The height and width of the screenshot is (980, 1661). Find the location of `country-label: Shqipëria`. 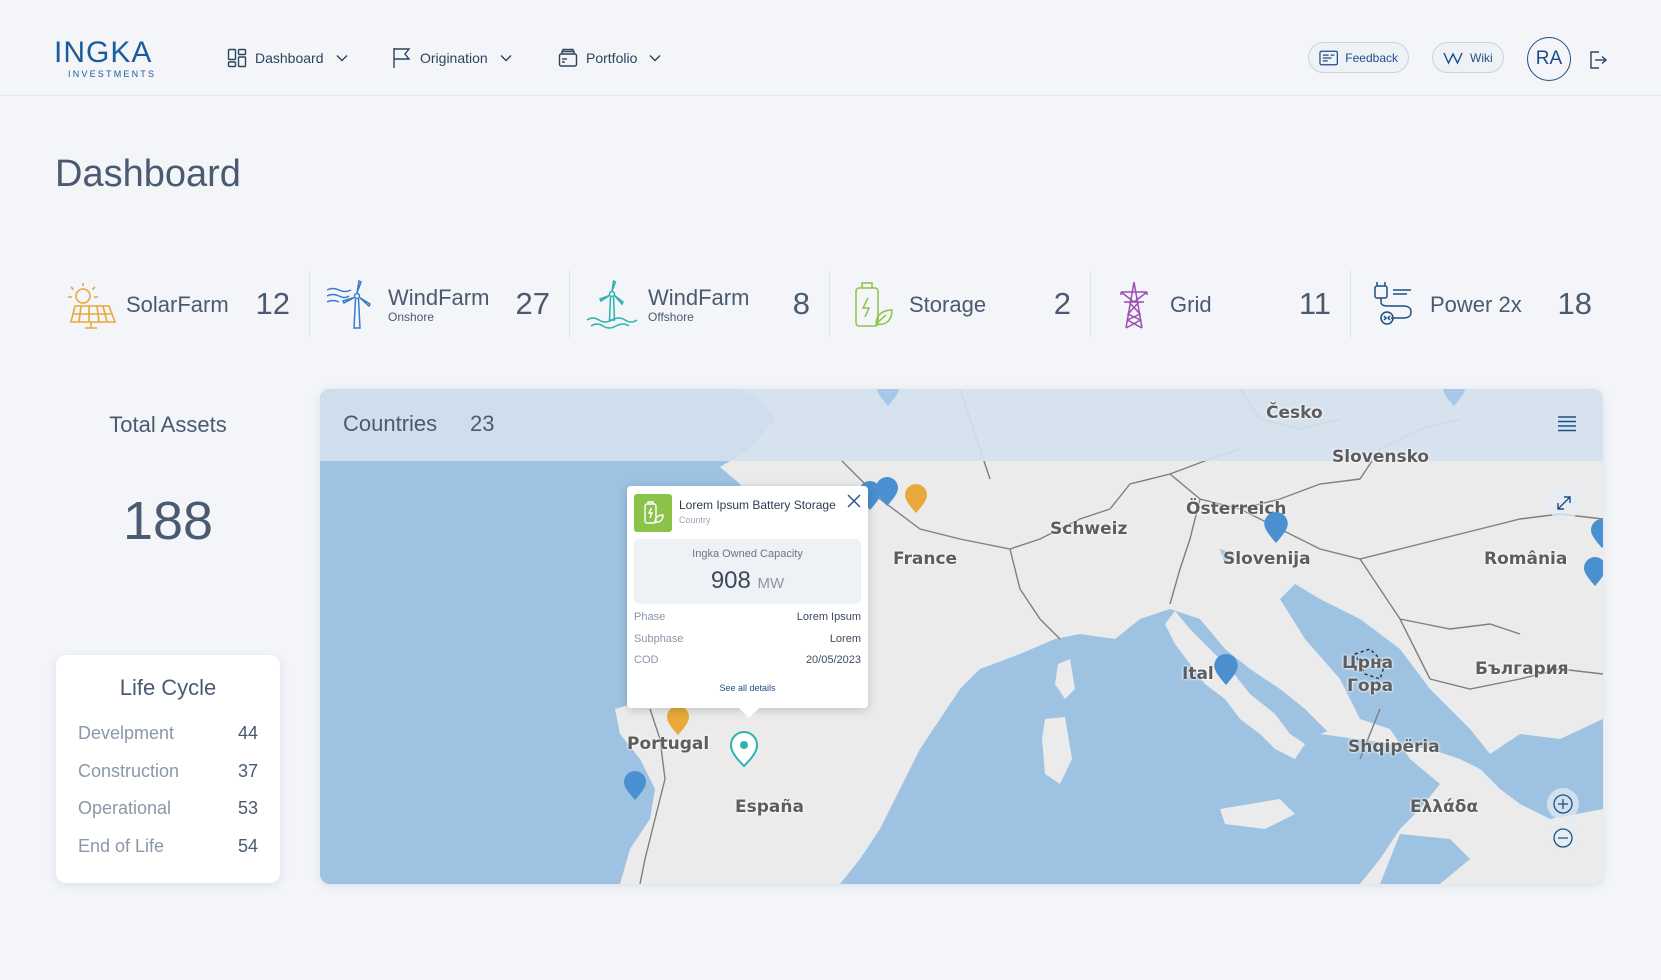

country-label: Shqipëria is located at coordinates (1394, 747).